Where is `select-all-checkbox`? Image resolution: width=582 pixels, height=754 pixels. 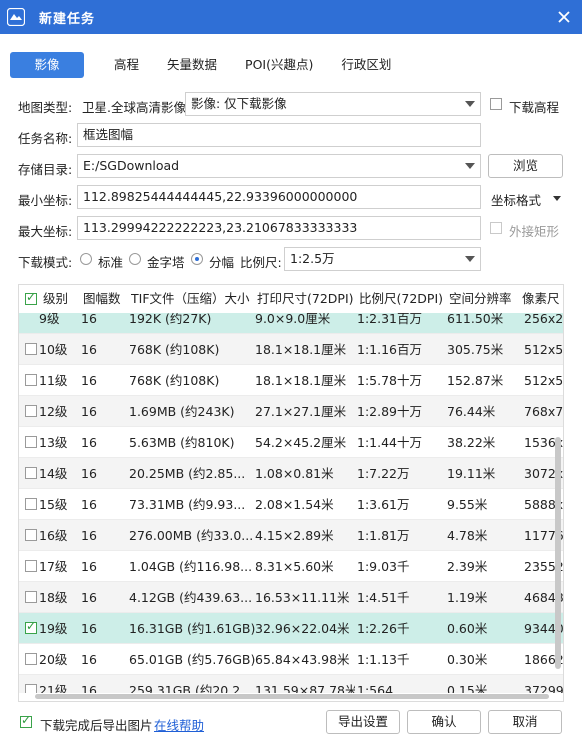 select-all-checkbox is located at coordinates (31, 297).